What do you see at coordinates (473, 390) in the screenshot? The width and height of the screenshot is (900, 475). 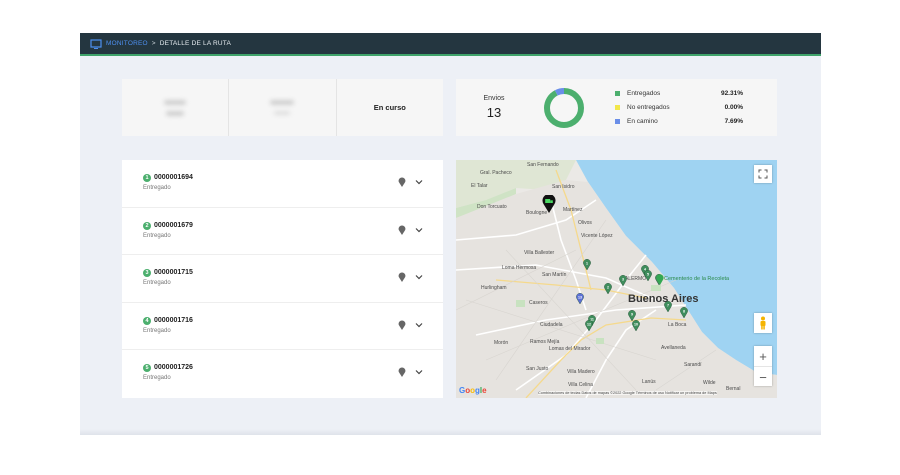 I see `google-logo: Google` at bounding box center [473, 390].